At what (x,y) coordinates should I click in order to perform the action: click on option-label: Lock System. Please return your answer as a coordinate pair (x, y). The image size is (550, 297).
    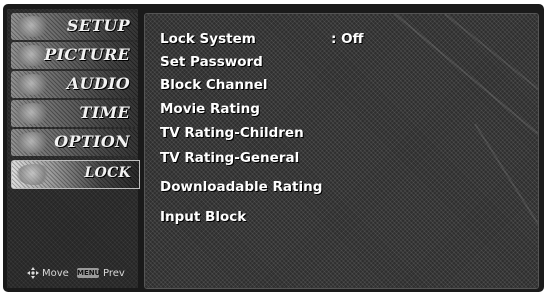
    Looking at the image, I should click on (208, 39).